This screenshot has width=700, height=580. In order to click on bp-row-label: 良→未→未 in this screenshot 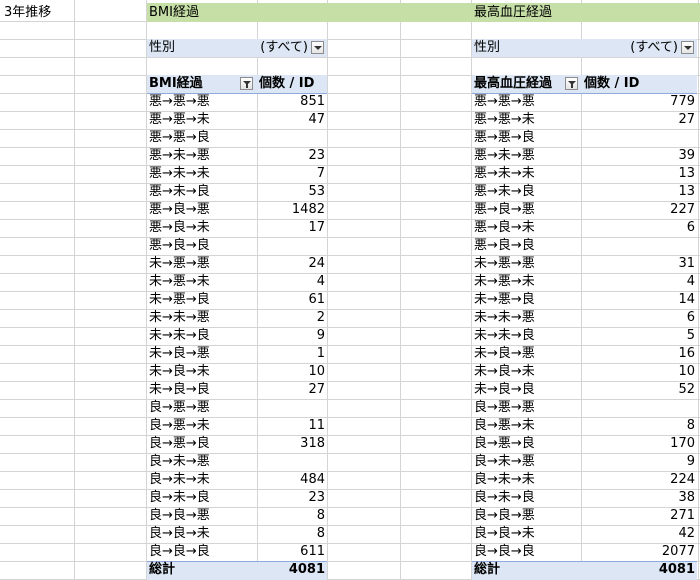, I will do `click(524, 480)`.